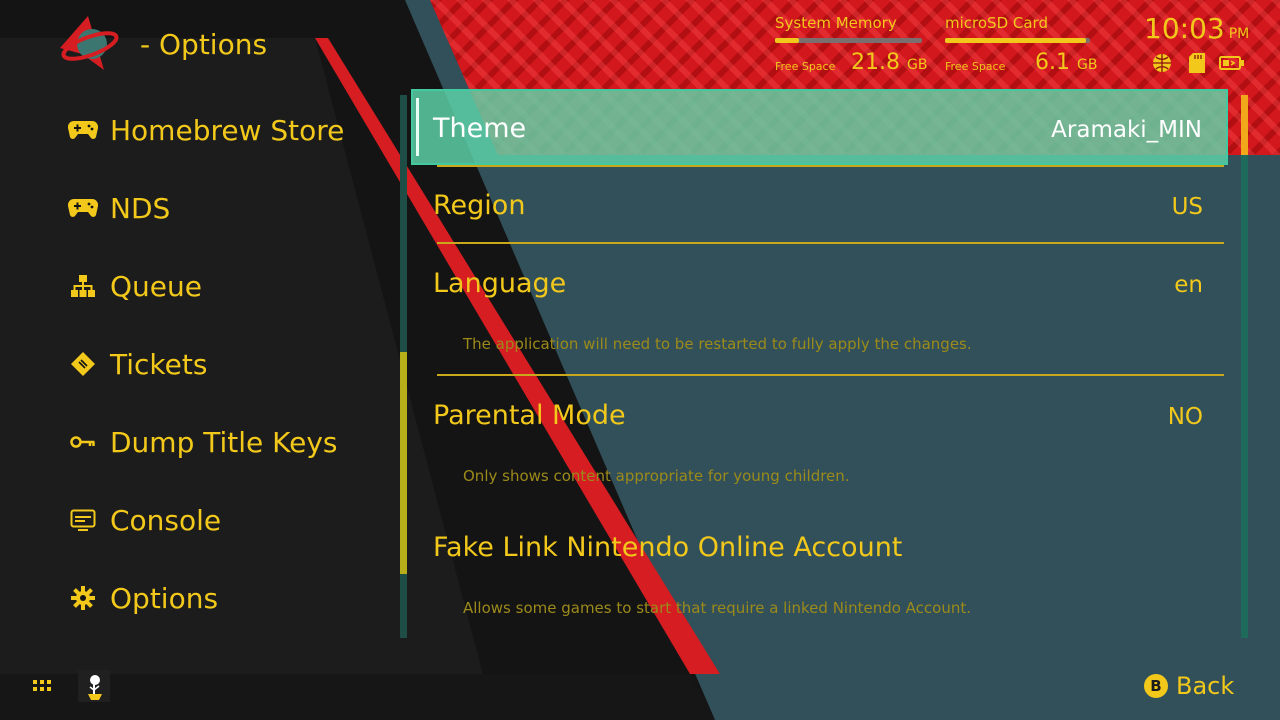 This screenshot has height=720, width=1280. I want to click on option-label: Region, so click(479, 205).